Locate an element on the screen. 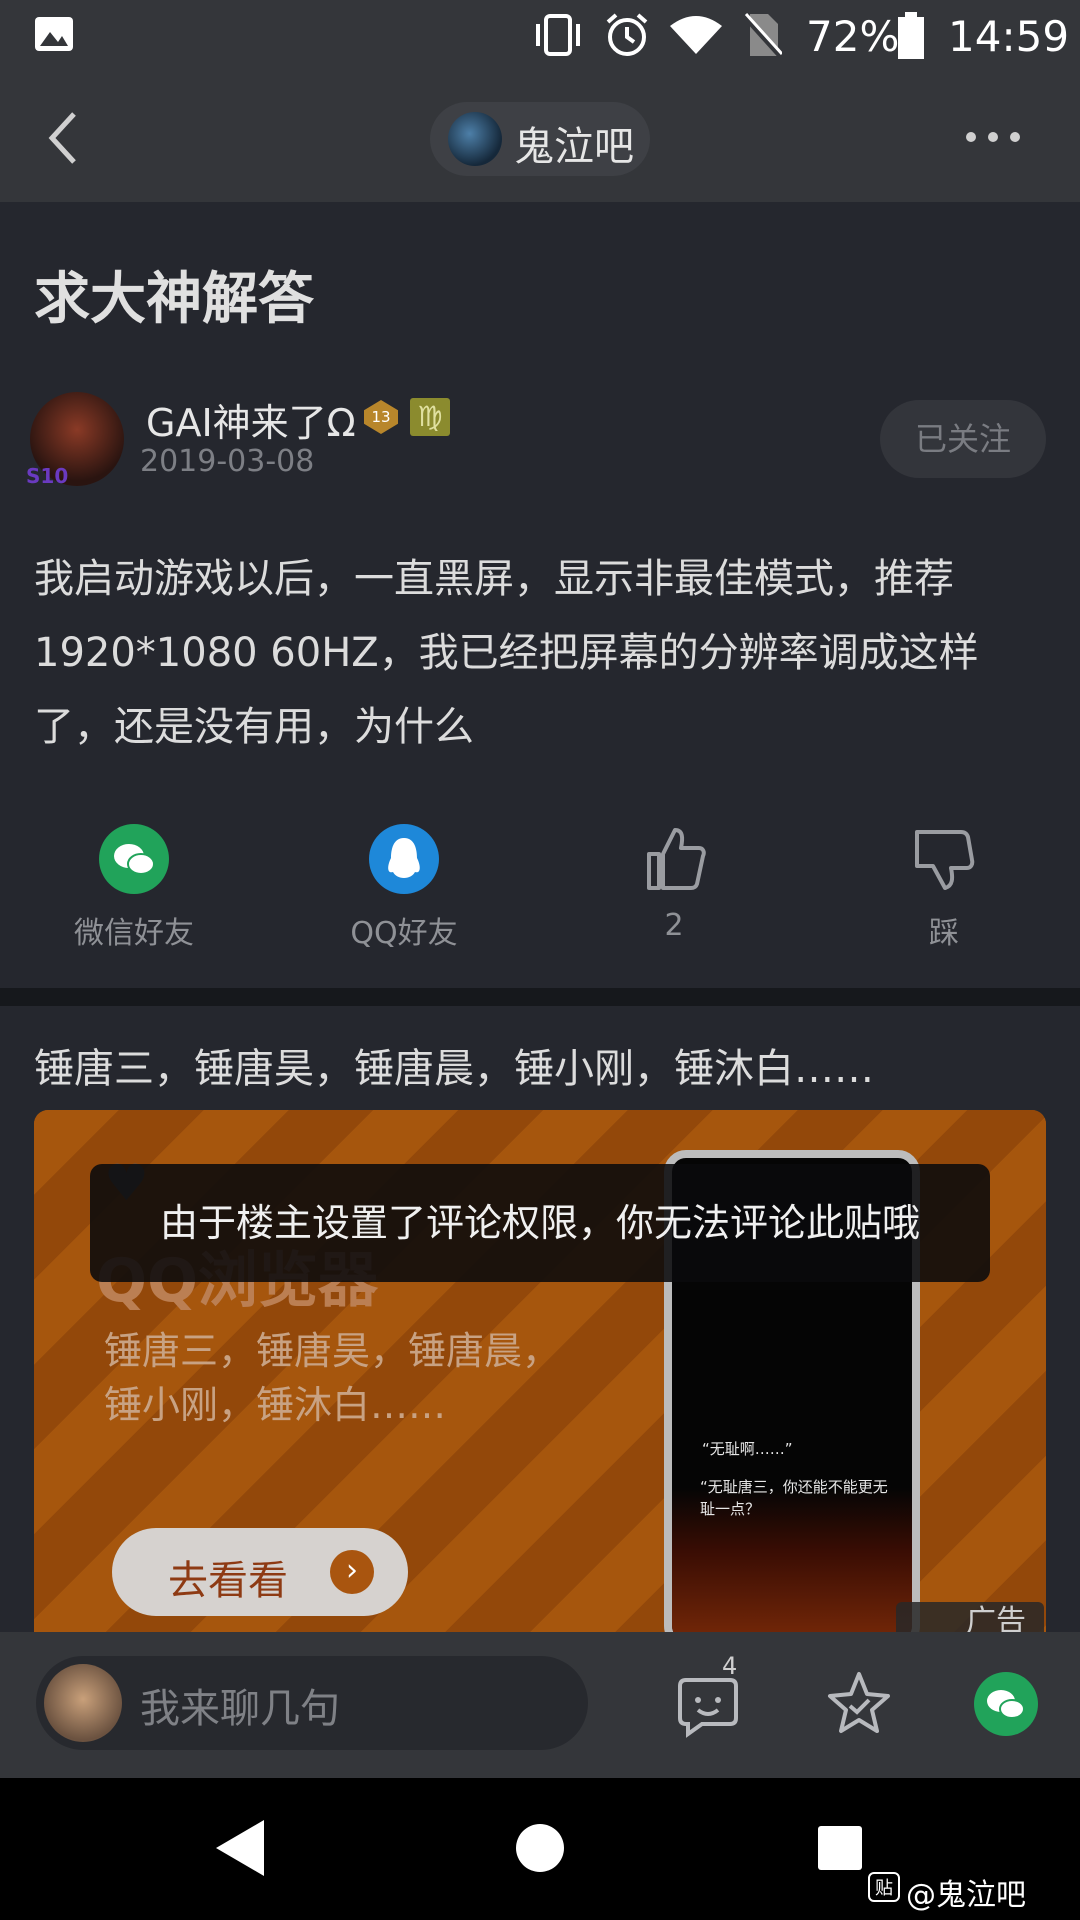 The height and width of the screenshot is (1920, 1080). ad-cta-label: 去看看 is located at coordinates (228, 1581).